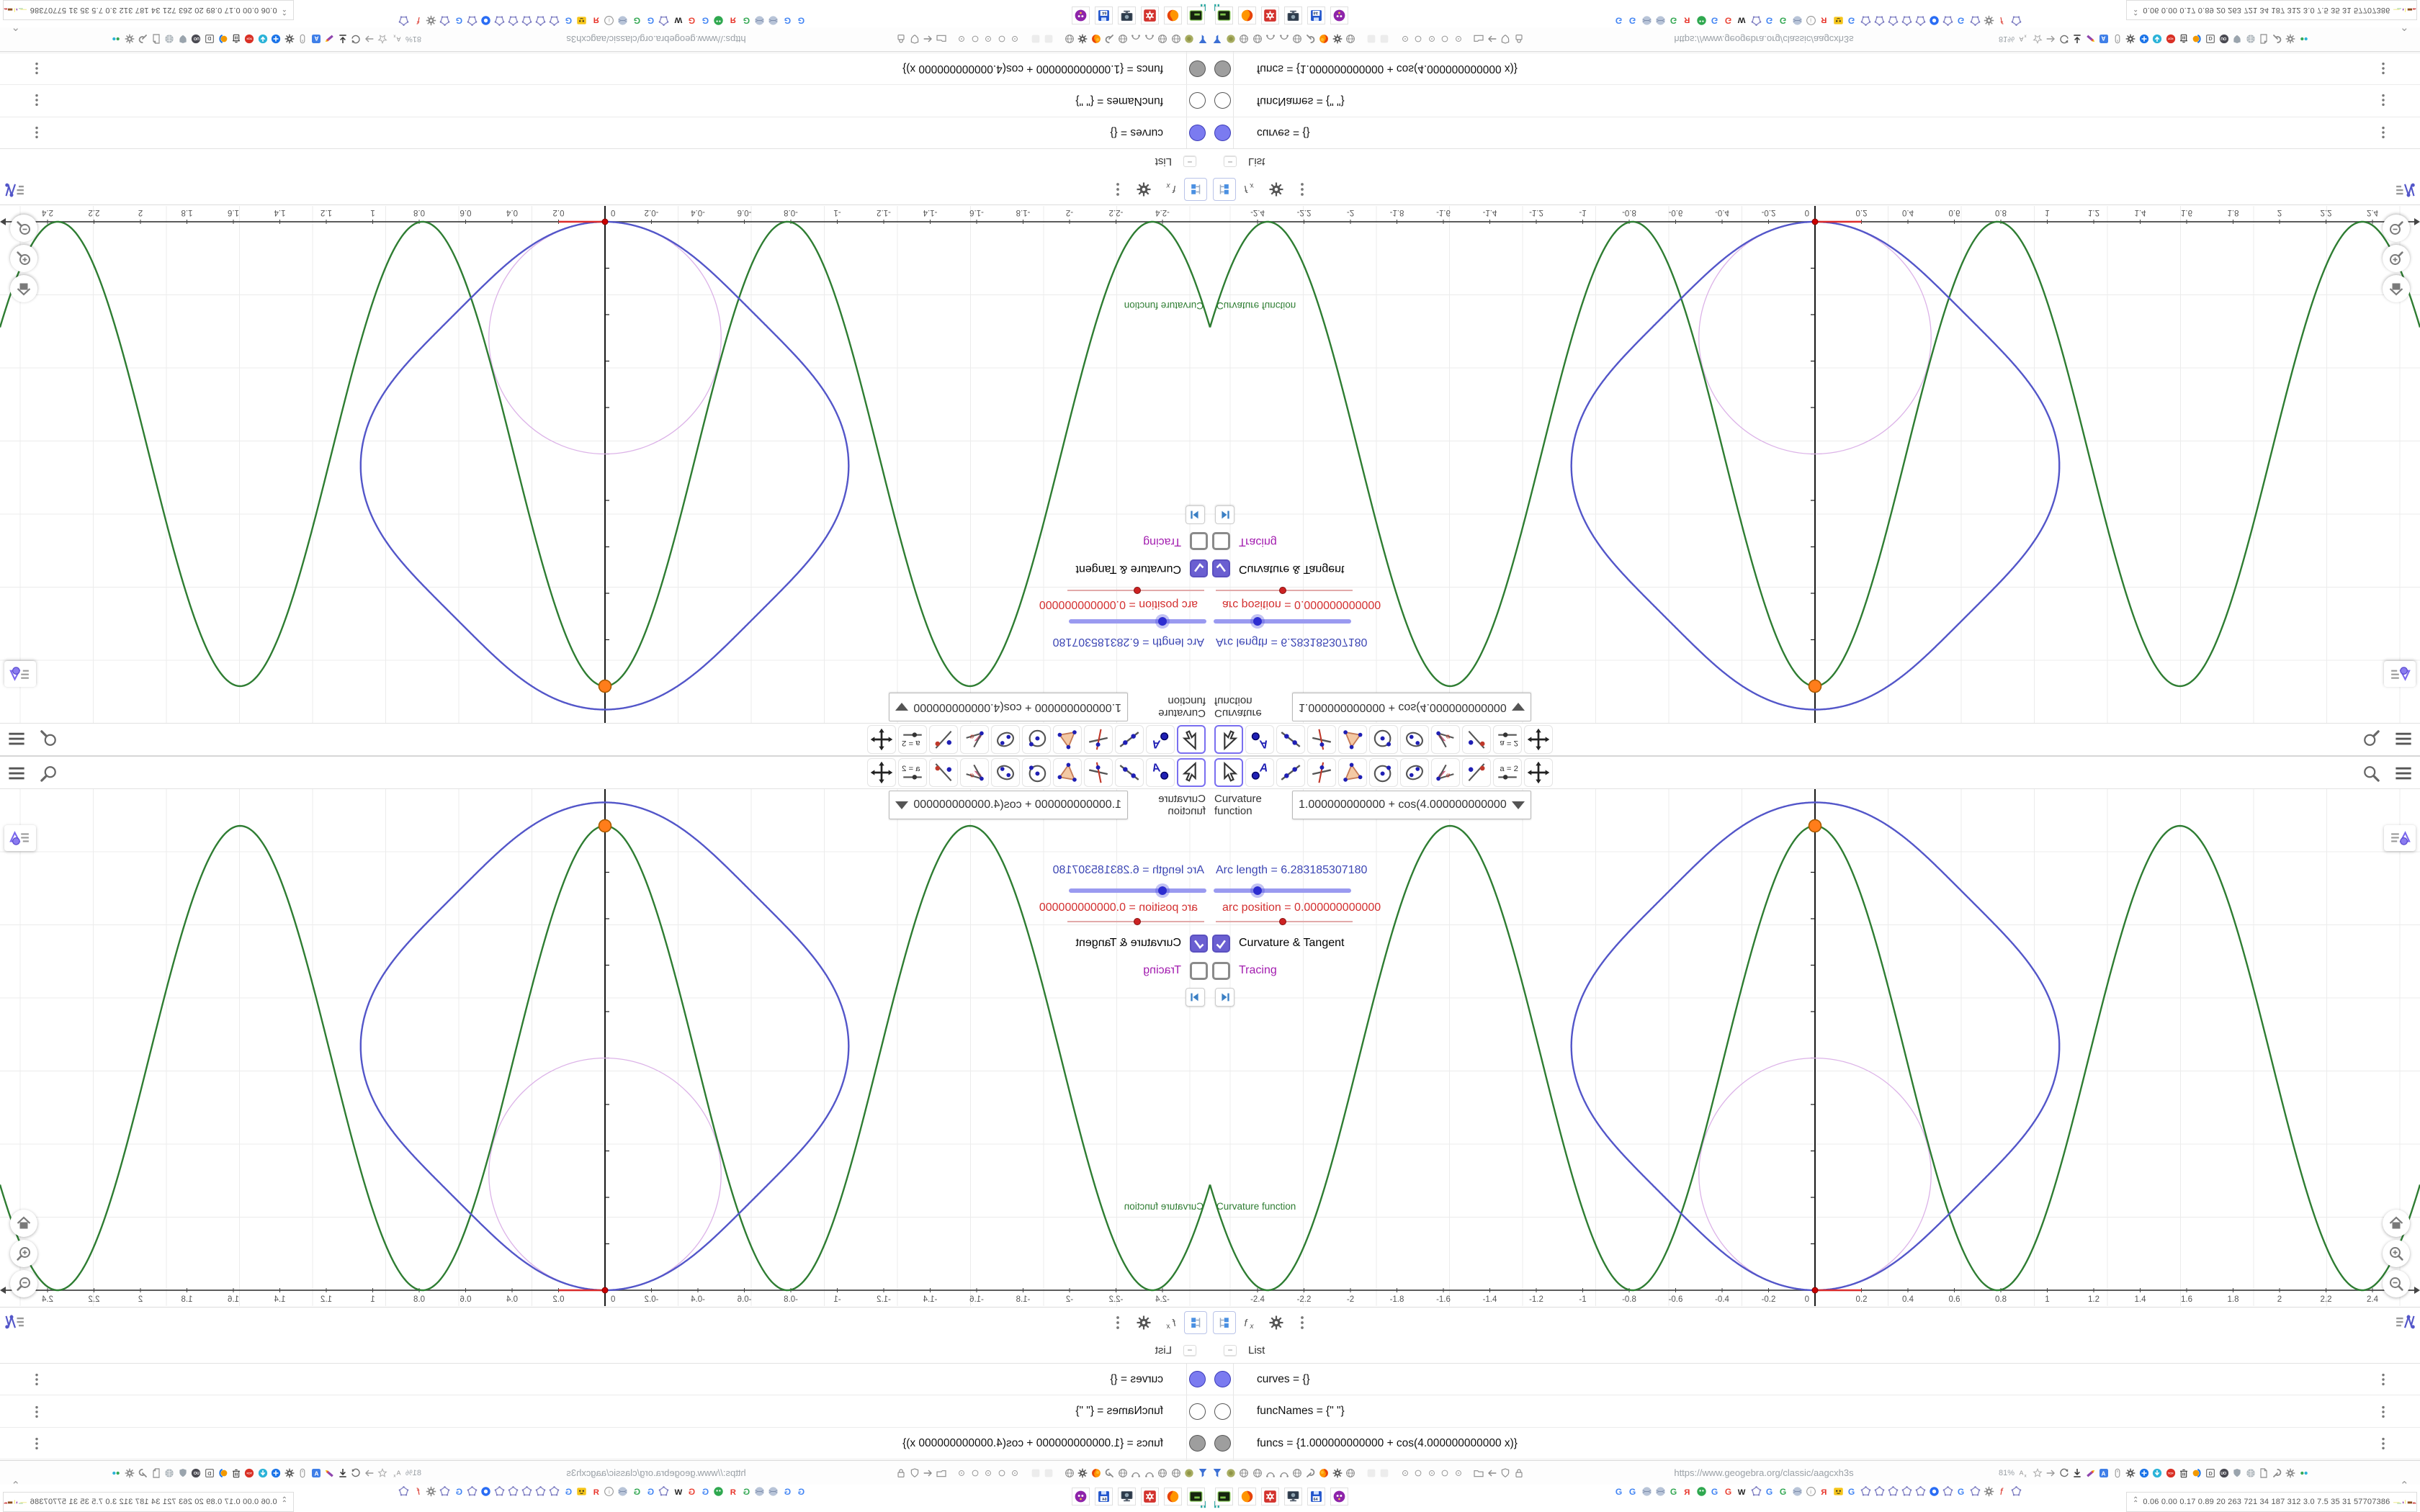 The image size is (2420, 1512). Describe the element at coordinates (1104, 15) in the screenshot. I see `floppy64-icon: 64` at that location.